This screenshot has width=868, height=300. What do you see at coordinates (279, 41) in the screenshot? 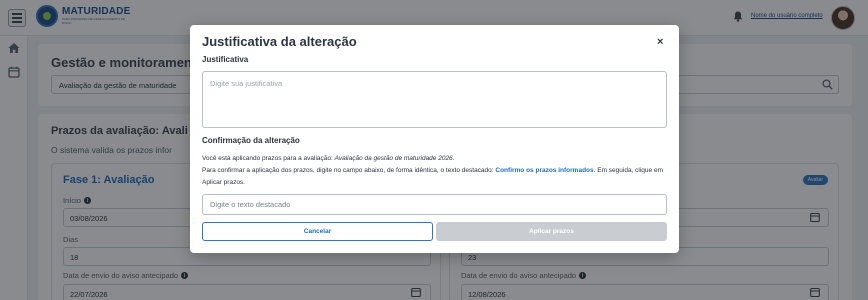
I see `modal-title: Justificativa da alteração` at bounding box center [279, 41].